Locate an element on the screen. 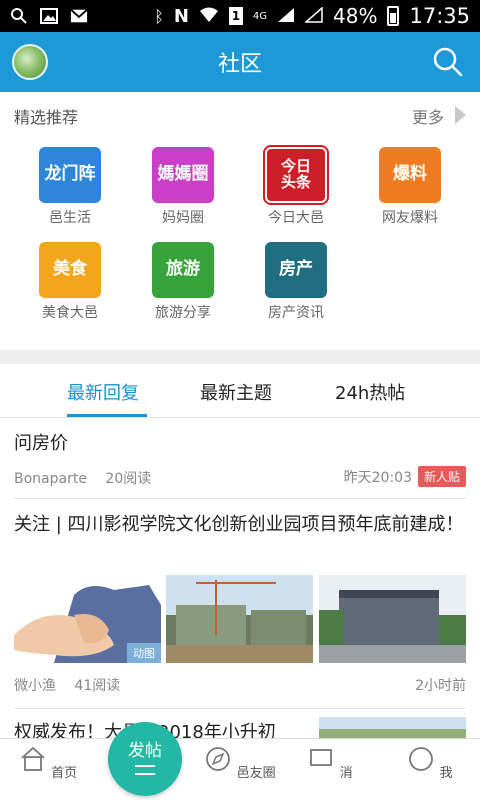 This screenshot has width=480, height=800. featured-item-jinridayi: 今日 头条 今日大邑 is located at coordinates (296, 186).